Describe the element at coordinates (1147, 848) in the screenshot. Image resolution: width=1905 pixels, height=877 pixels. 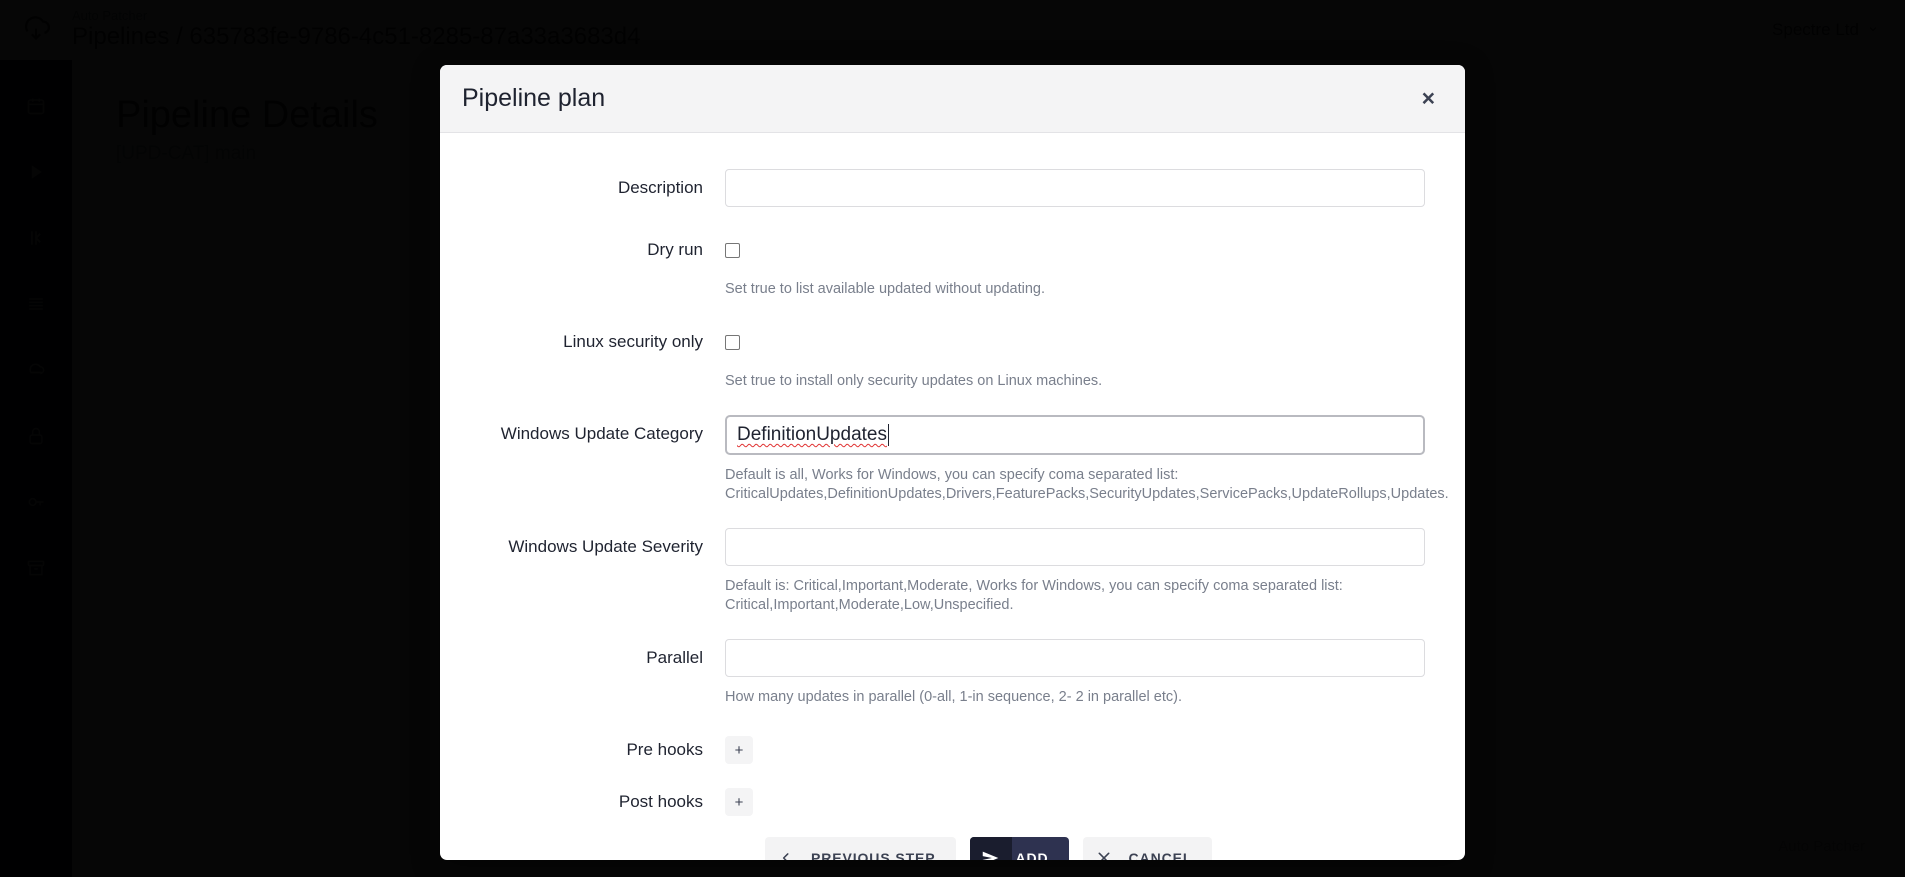
I see `cancel-button: CANCEL` at that location.